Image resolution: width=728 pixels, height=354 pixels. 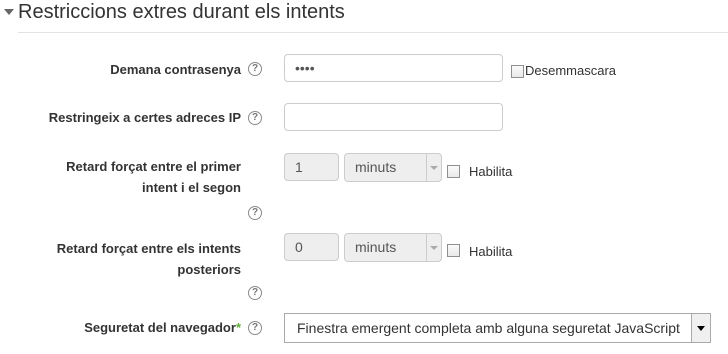 What do you see at coordinates (393, 117) in the screenshot?
I see `ip-input` at bounding box center [393, 117].